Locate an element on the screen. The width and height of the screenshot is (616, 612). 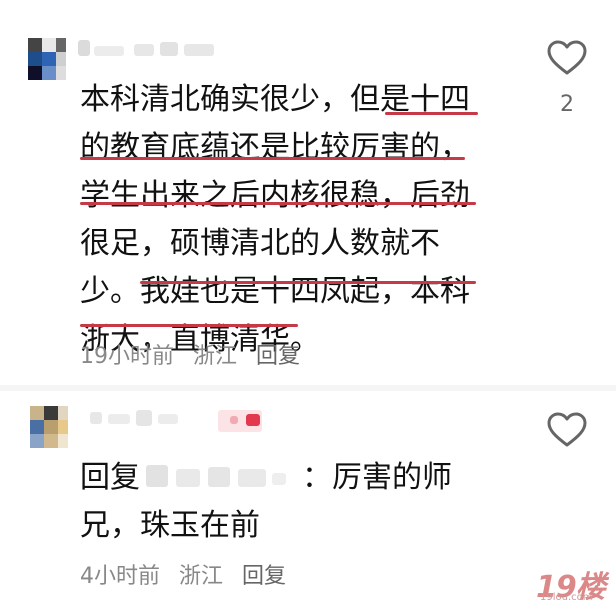
watermark-domain: 19lou.com is located at coordinates (566, 597).